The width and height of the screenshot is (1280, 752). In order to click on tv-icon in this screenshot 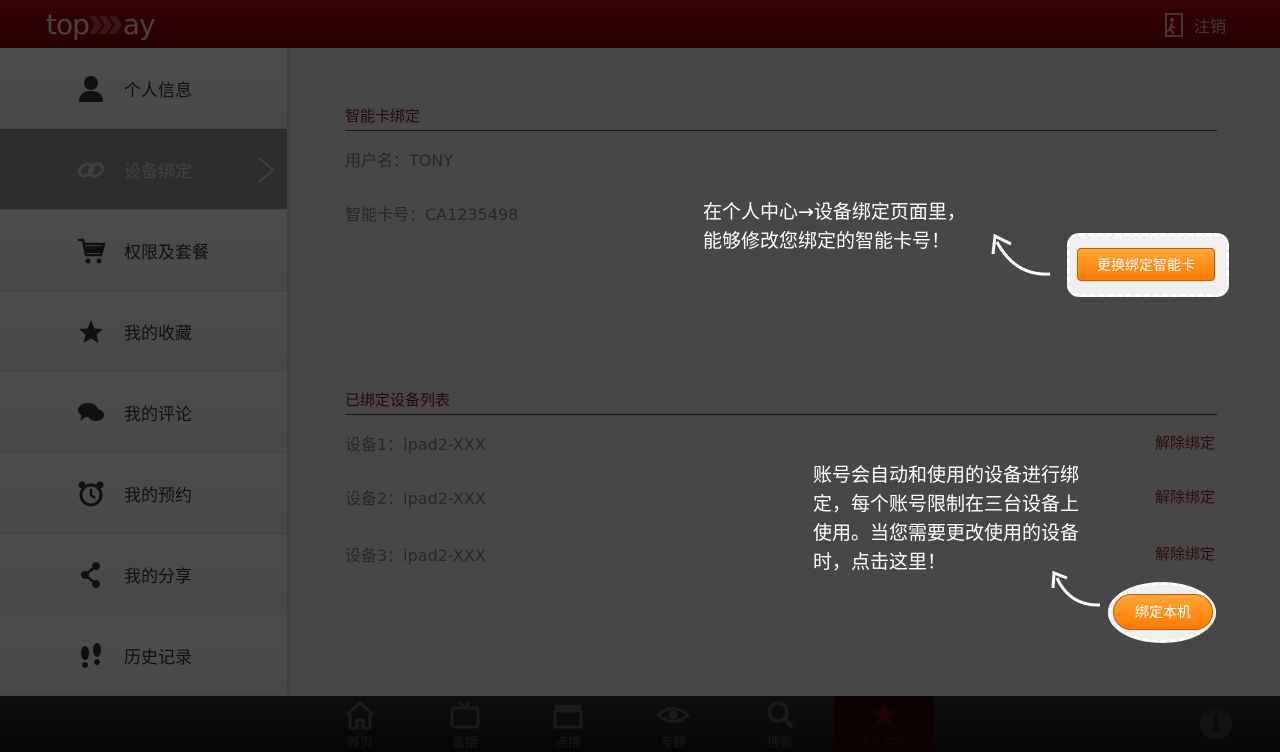, I will do `click(465, 715)`.